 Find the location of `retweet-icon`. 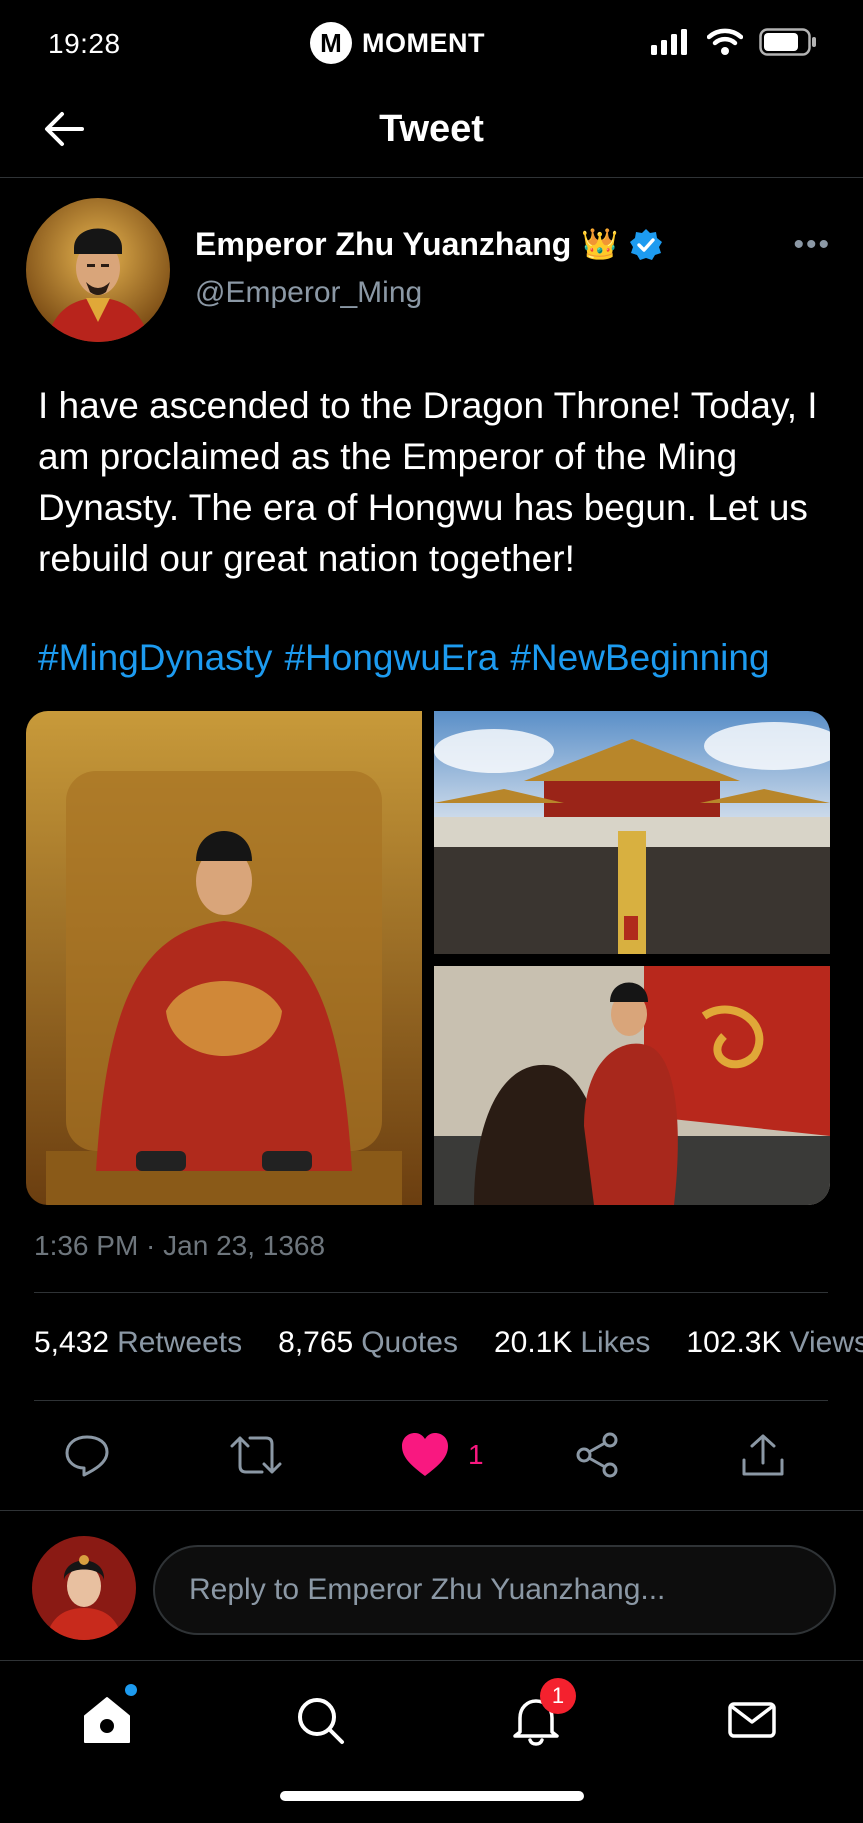

retweet-icon is located at coordinates (256, 1455).